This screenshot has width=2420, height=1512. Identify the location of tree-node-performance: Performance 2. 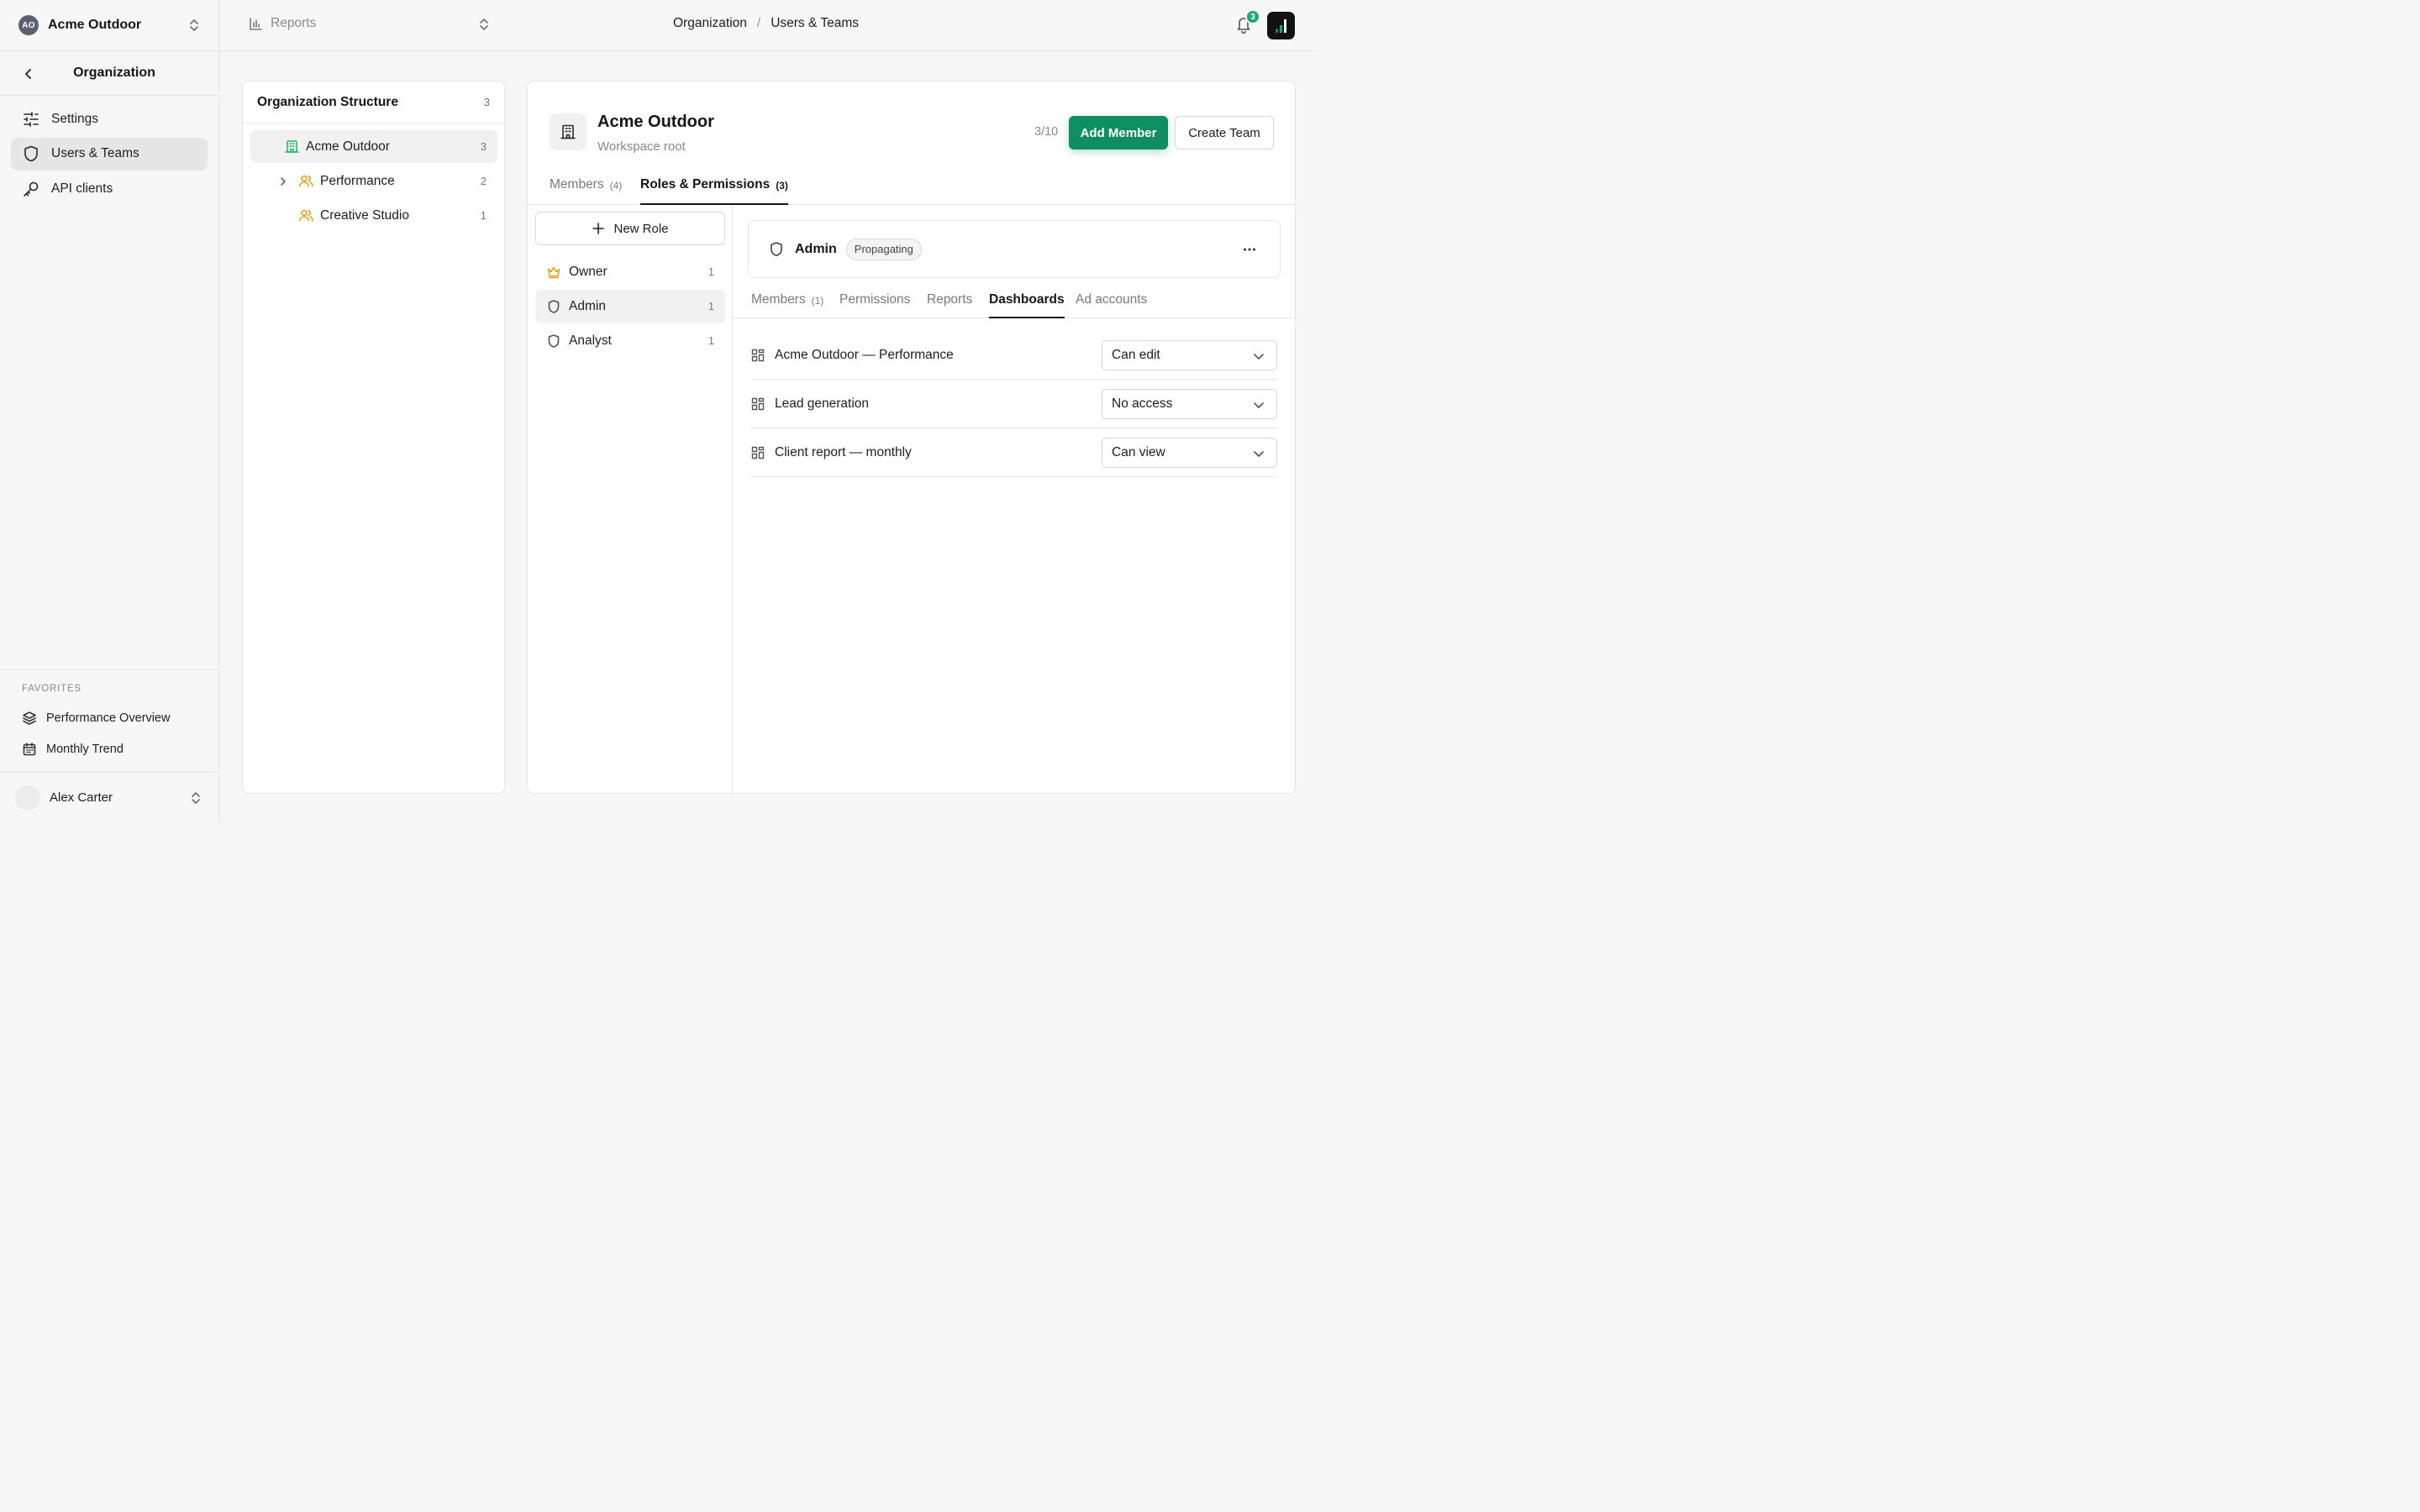
(374, 181).